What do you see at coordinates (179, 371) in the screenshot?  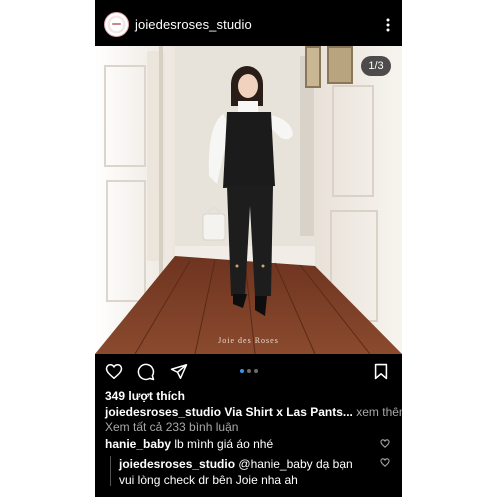 I see `send-icon` at bounding box center [179, 371].